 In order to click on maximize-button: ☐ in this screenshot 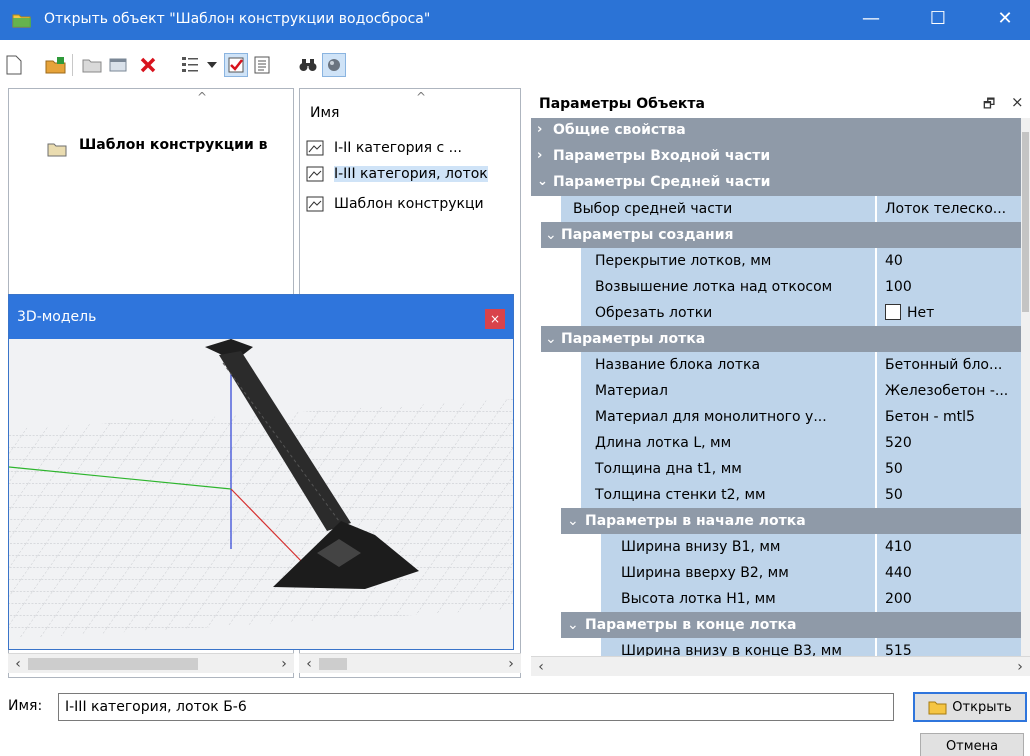, I will do `click(938, 20)`.